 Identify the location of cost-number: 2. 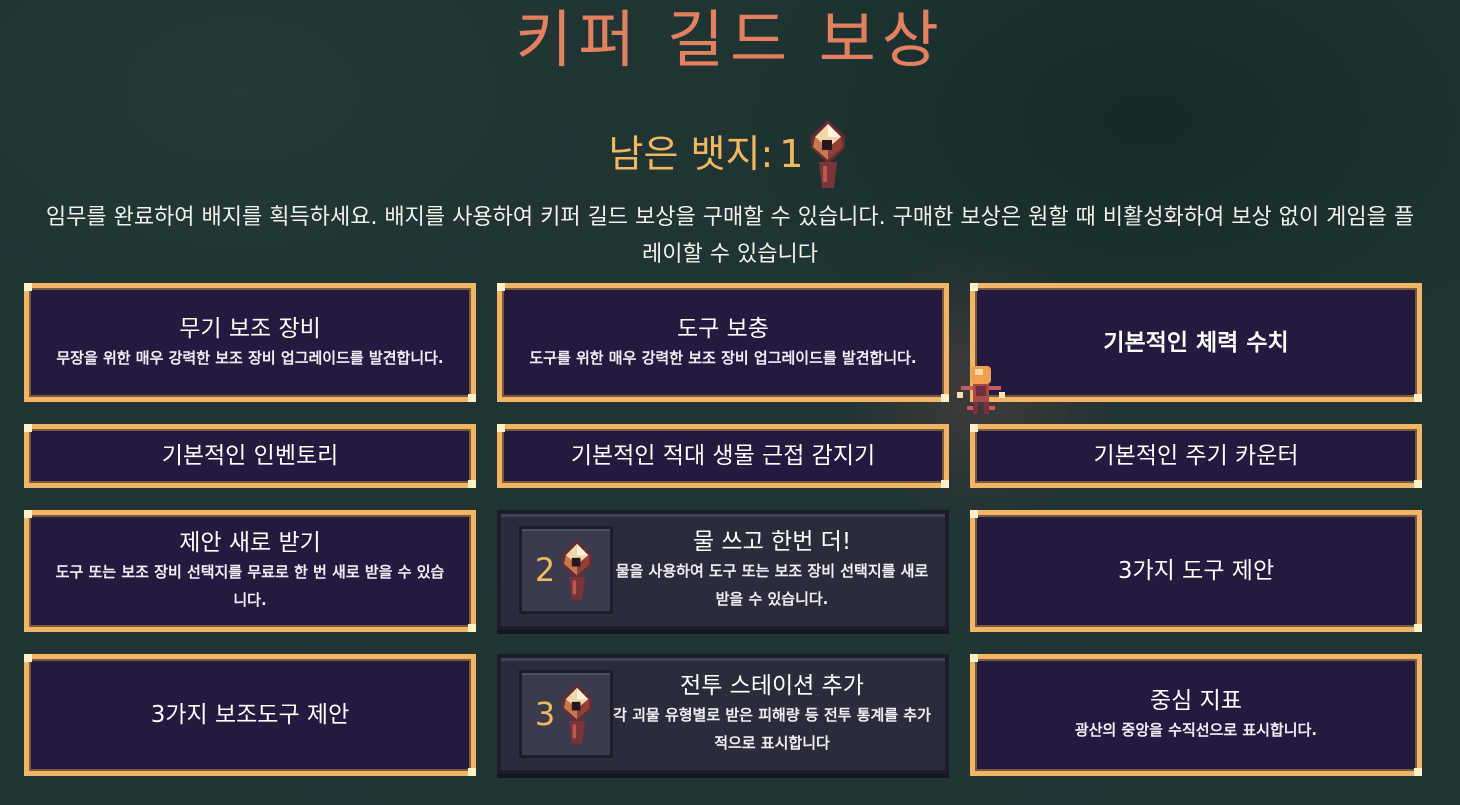
(545, 570).